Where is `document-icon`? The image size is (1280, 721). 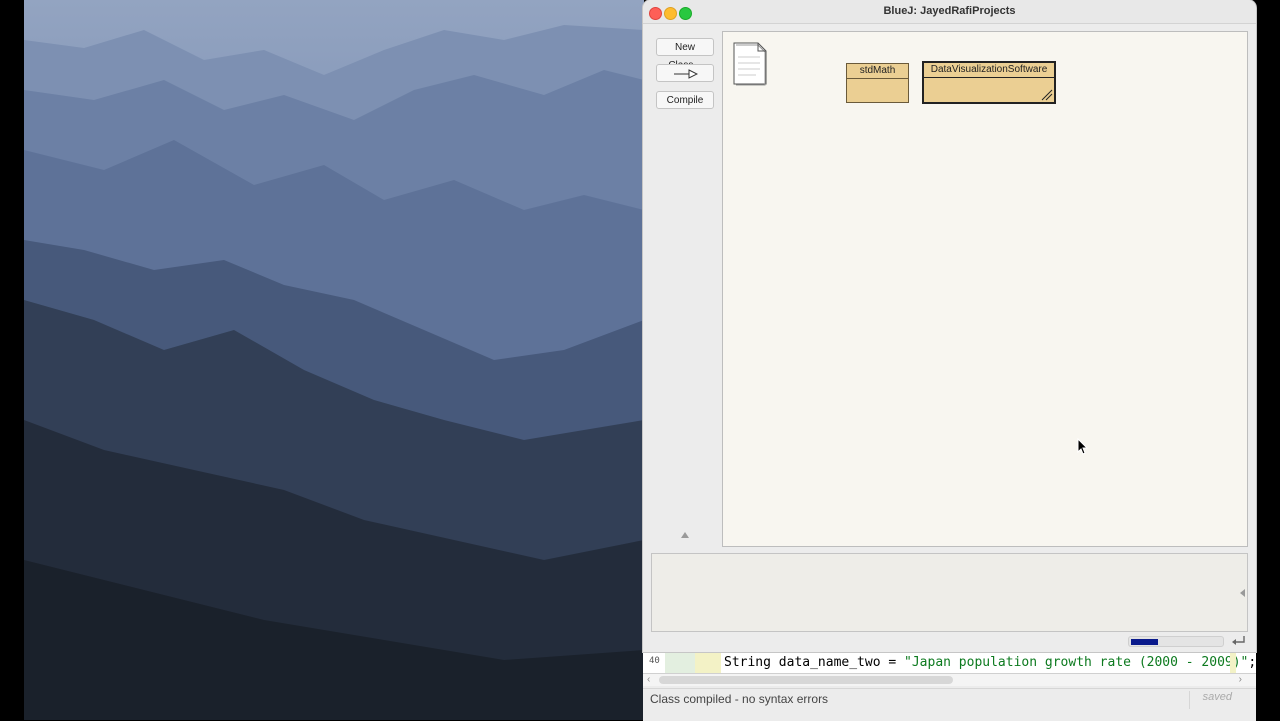 document-icon is located at coordinates (750, 64).